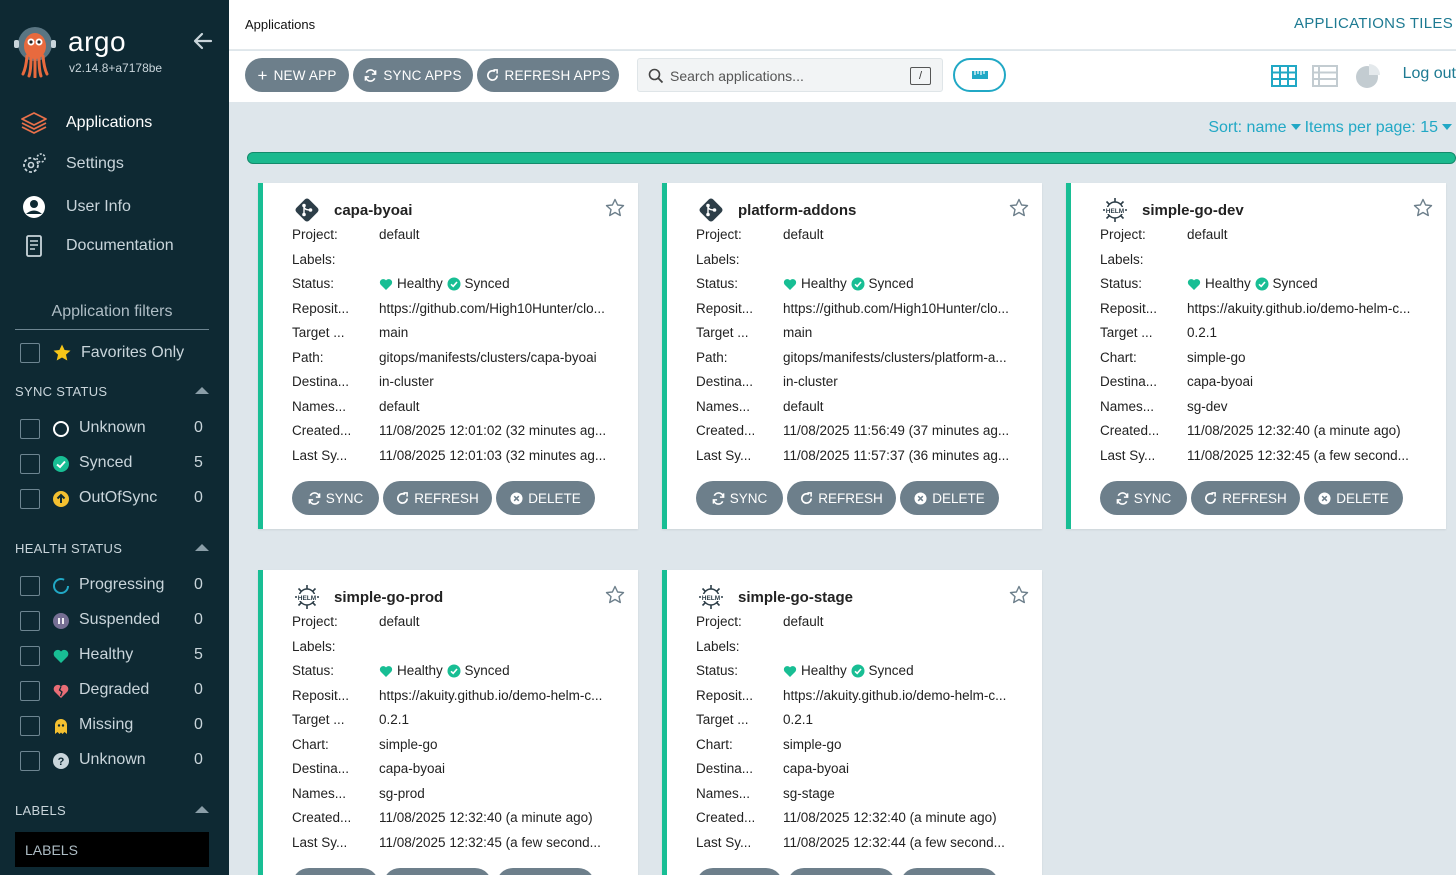 The image size is (1456, 875). What do you see at coordinates (119, 619) in the screenshot?
I see `filter-label: Suspended` at bounding box center [119, 619].